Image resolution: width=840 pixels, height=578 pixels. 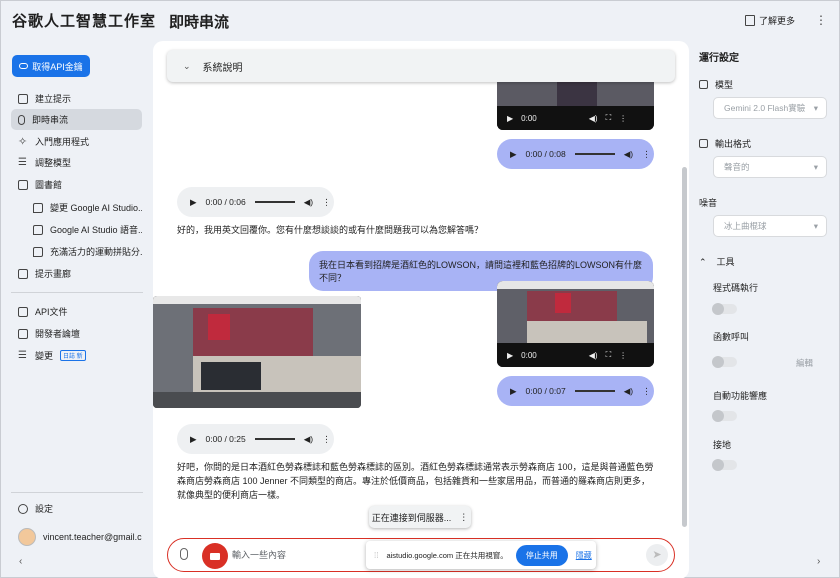 I want to click on page-title: 即時串流, so click(x=199, y=22).